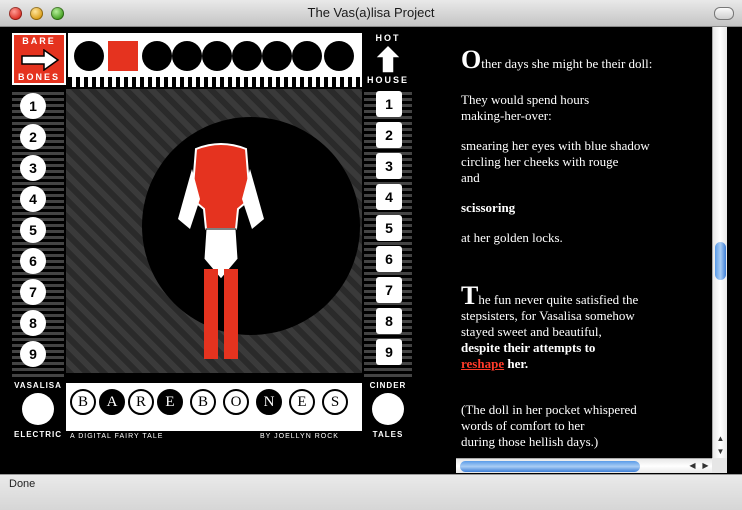  What do you see at coordinates (269, 402) in the screenshot?
I see `banner-letter-7: N` at bounding box center [269, 402].